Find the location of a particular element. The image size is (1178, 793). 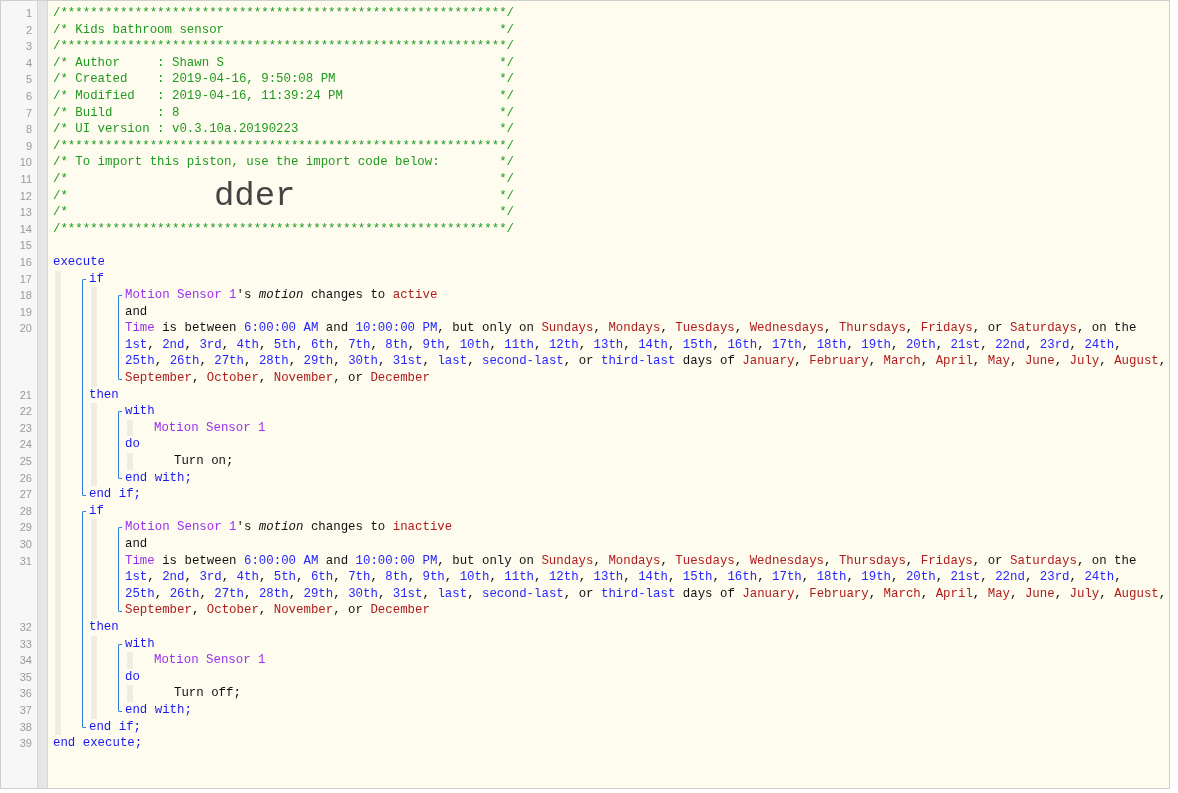

line-number: 9 is located at coordinates (28, 146).